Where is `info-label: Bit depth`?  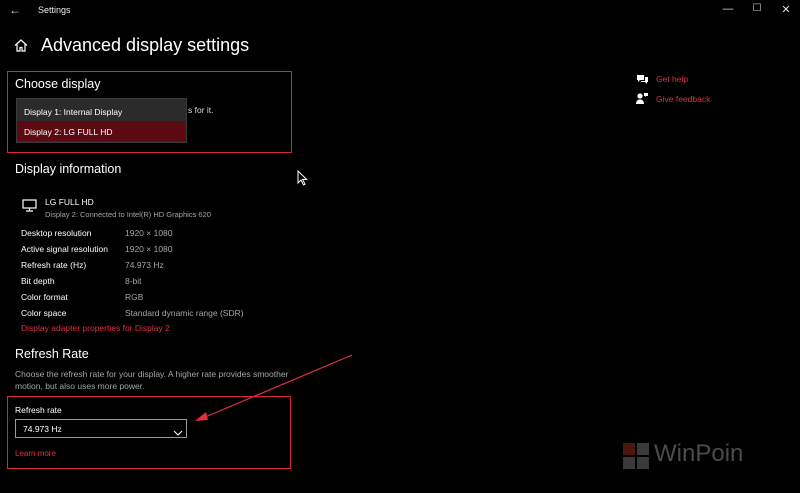
info-label: Bit depth is located at coordinates (38, 281).